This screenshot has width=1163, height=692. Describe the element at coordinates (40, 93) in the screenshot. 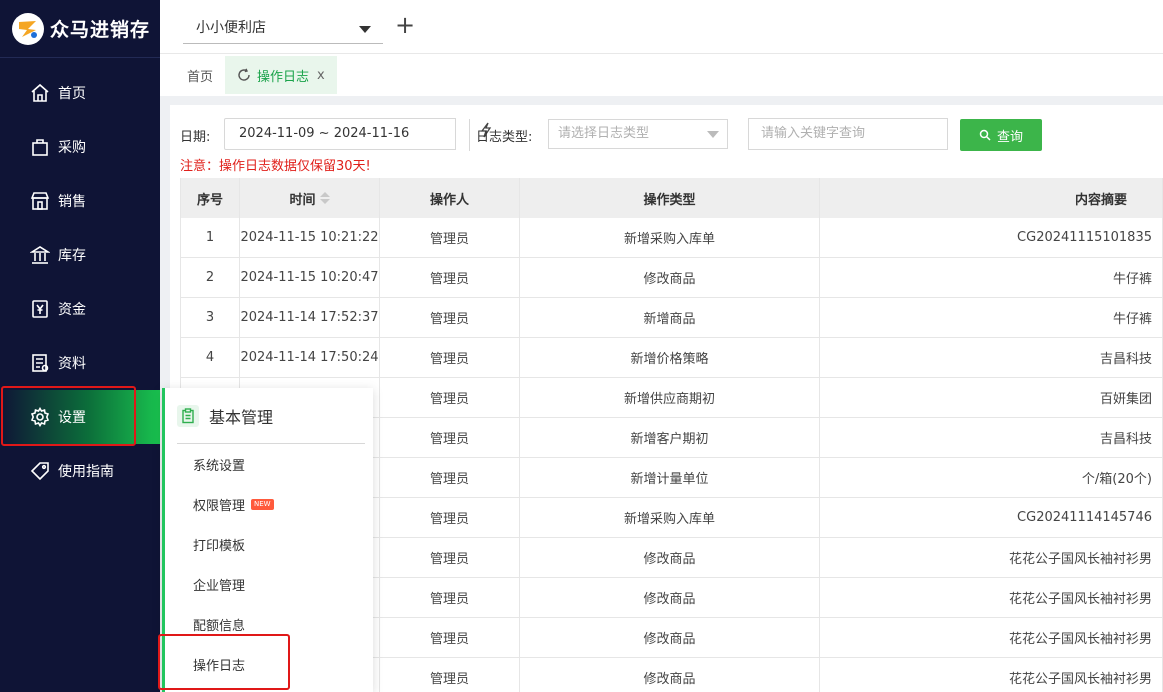

I see `home-icon` at that location.